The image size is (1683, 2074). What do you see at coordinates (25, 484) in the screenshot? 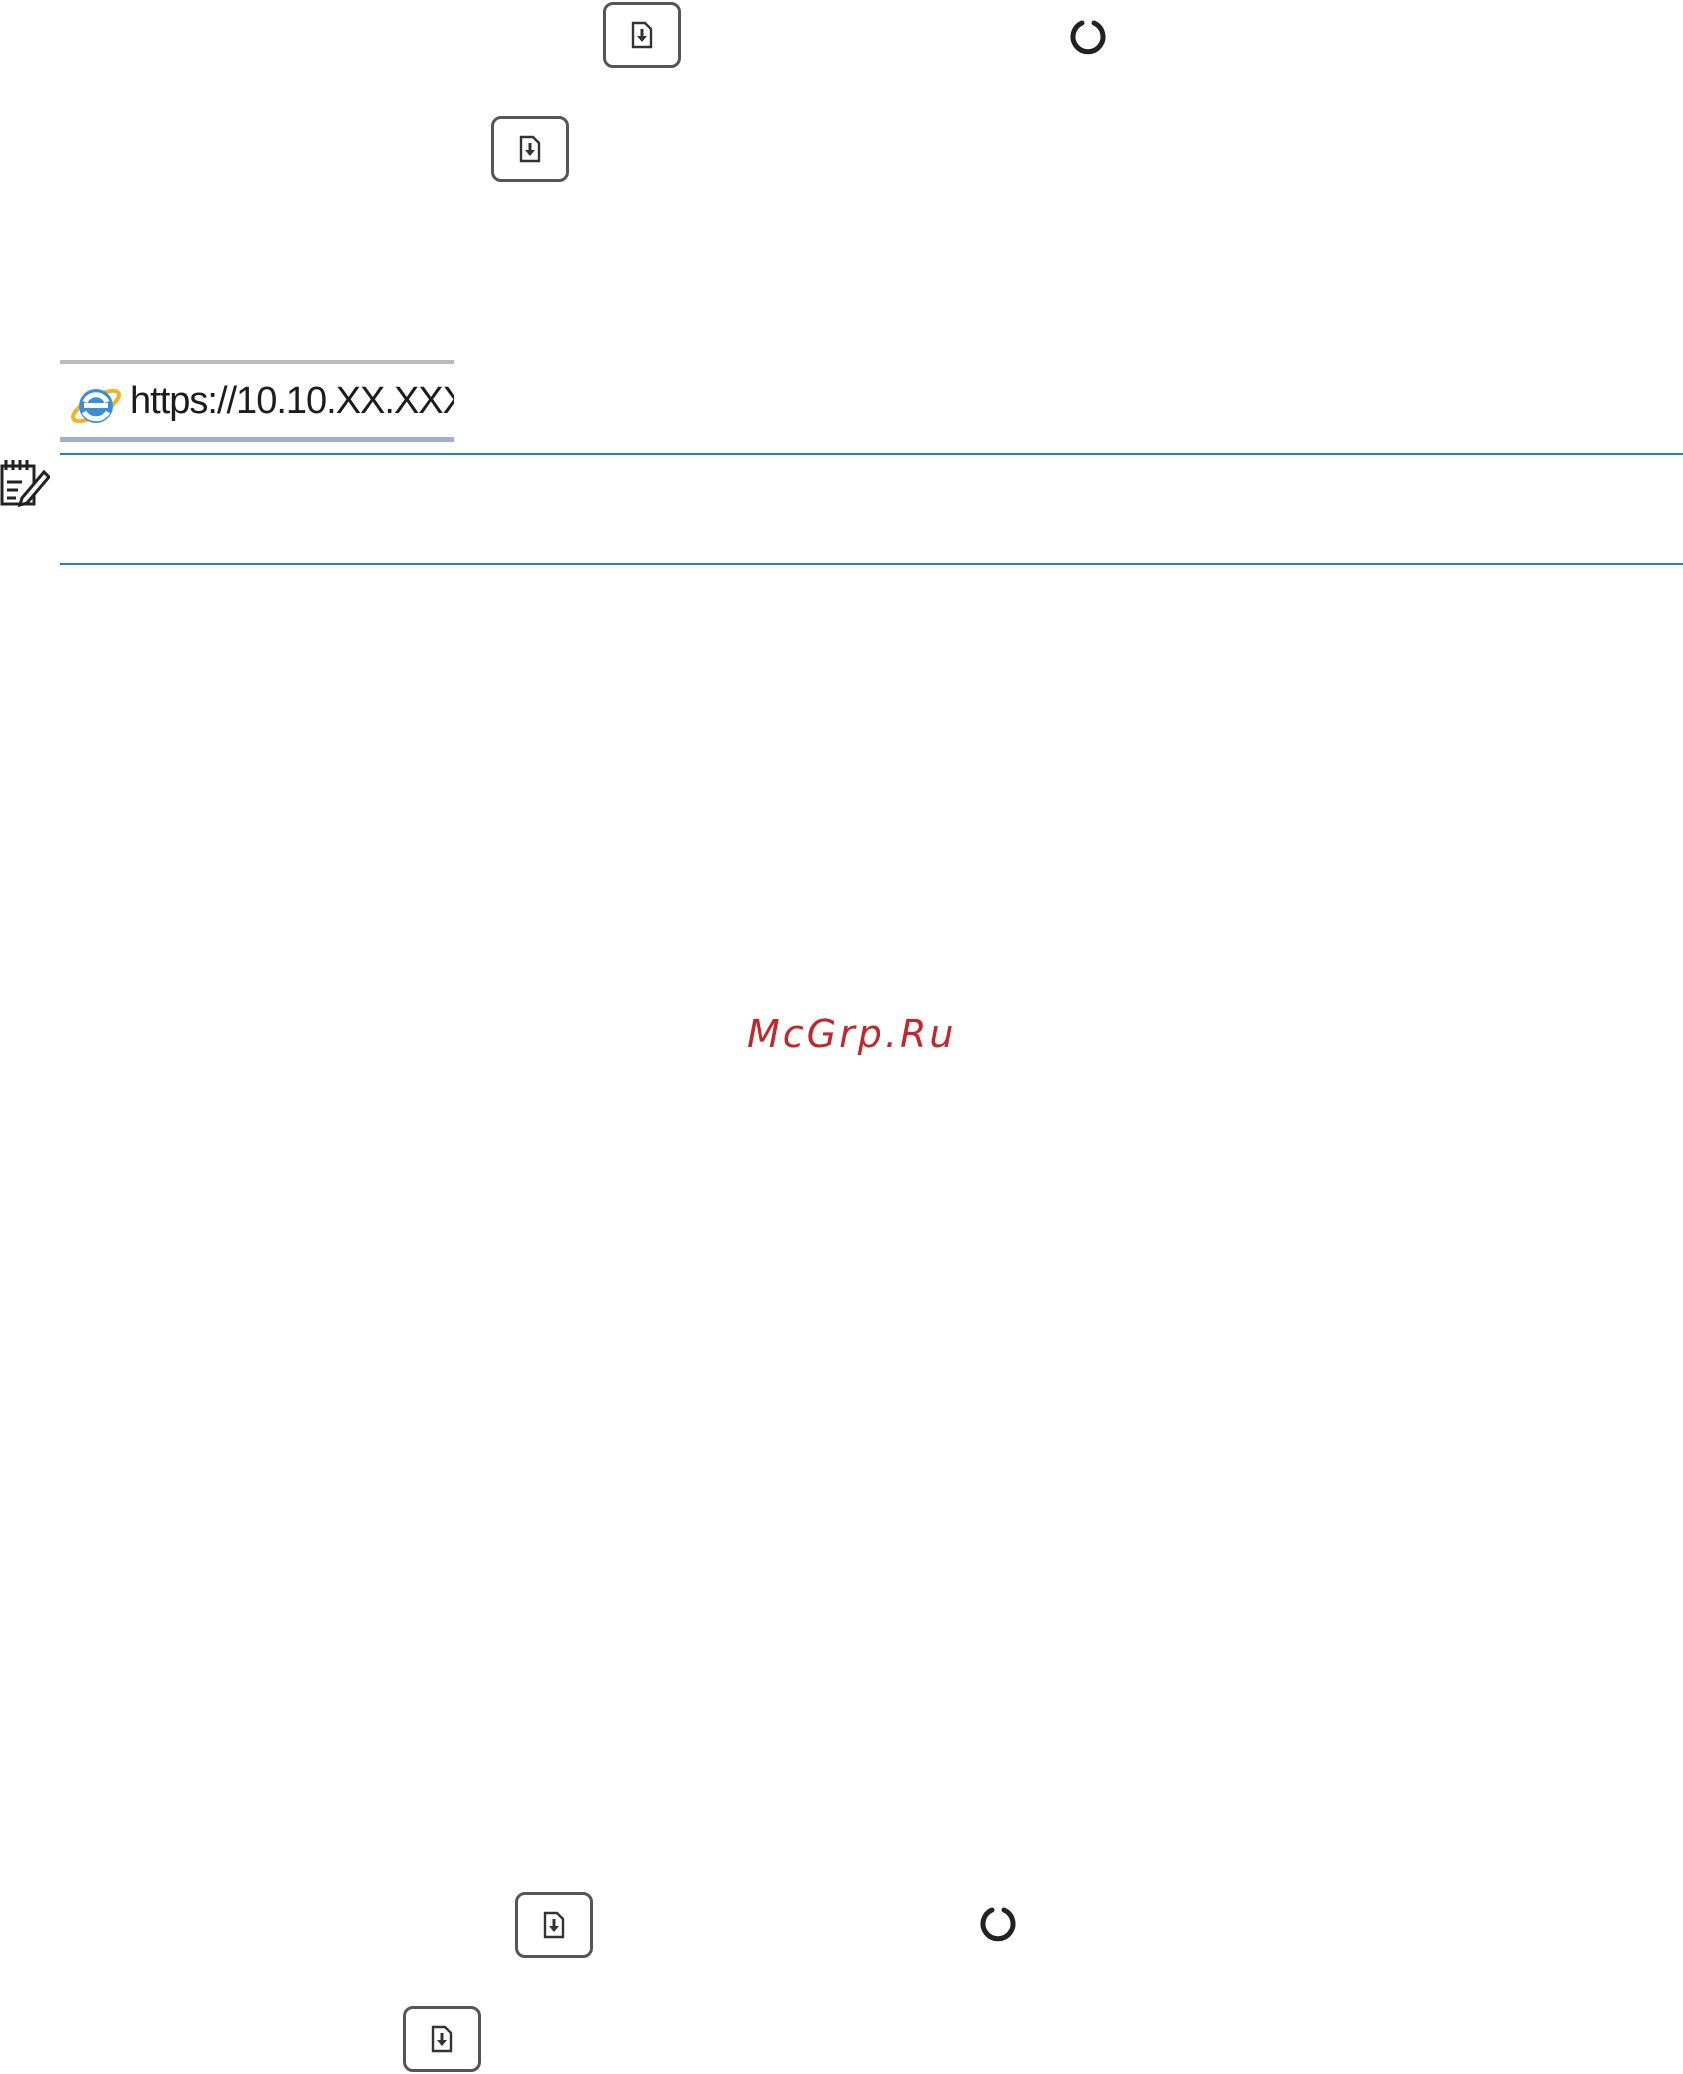
I see `note-pencil-icon` at bounding box center [25, 484].